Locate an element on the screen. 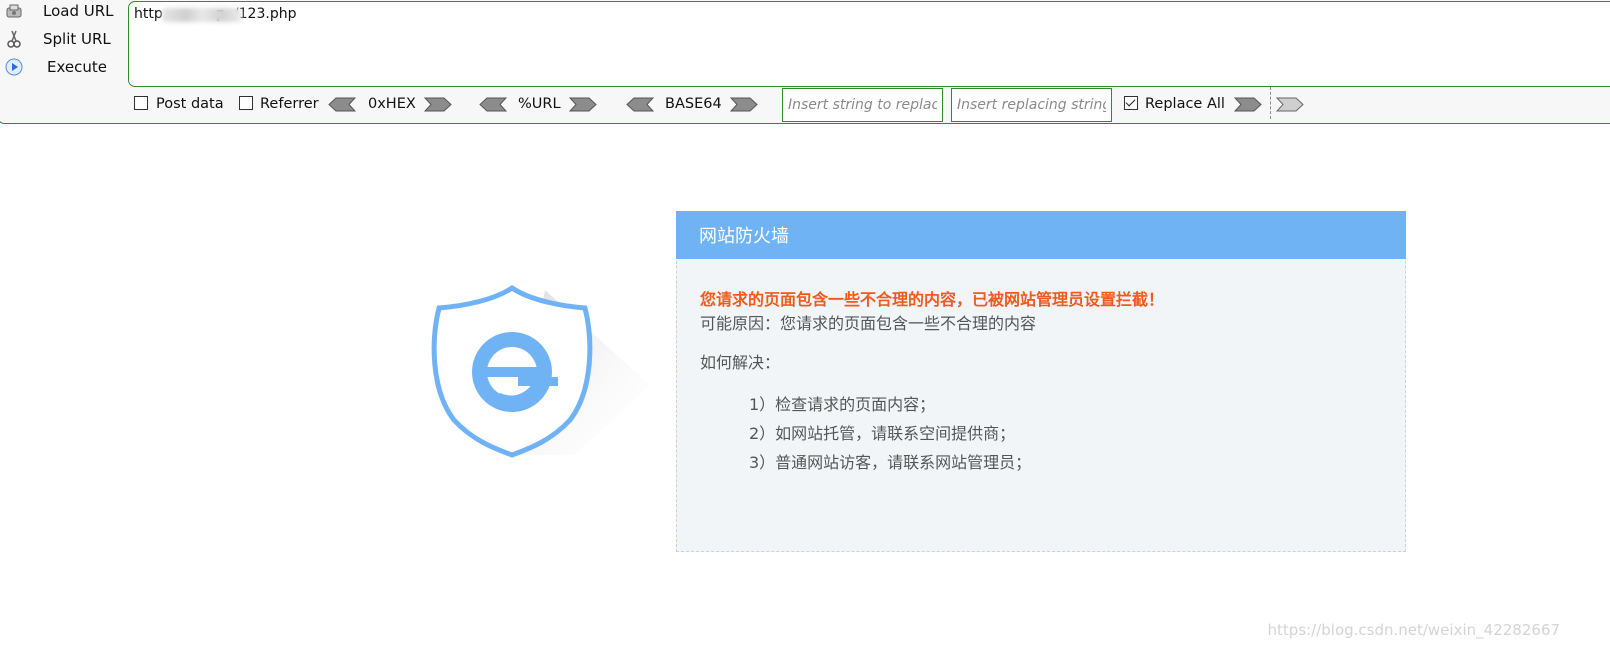 This screenshot has height=663, width=1610. base64-decode-arrow-icon is located at coordinates (640, 104).